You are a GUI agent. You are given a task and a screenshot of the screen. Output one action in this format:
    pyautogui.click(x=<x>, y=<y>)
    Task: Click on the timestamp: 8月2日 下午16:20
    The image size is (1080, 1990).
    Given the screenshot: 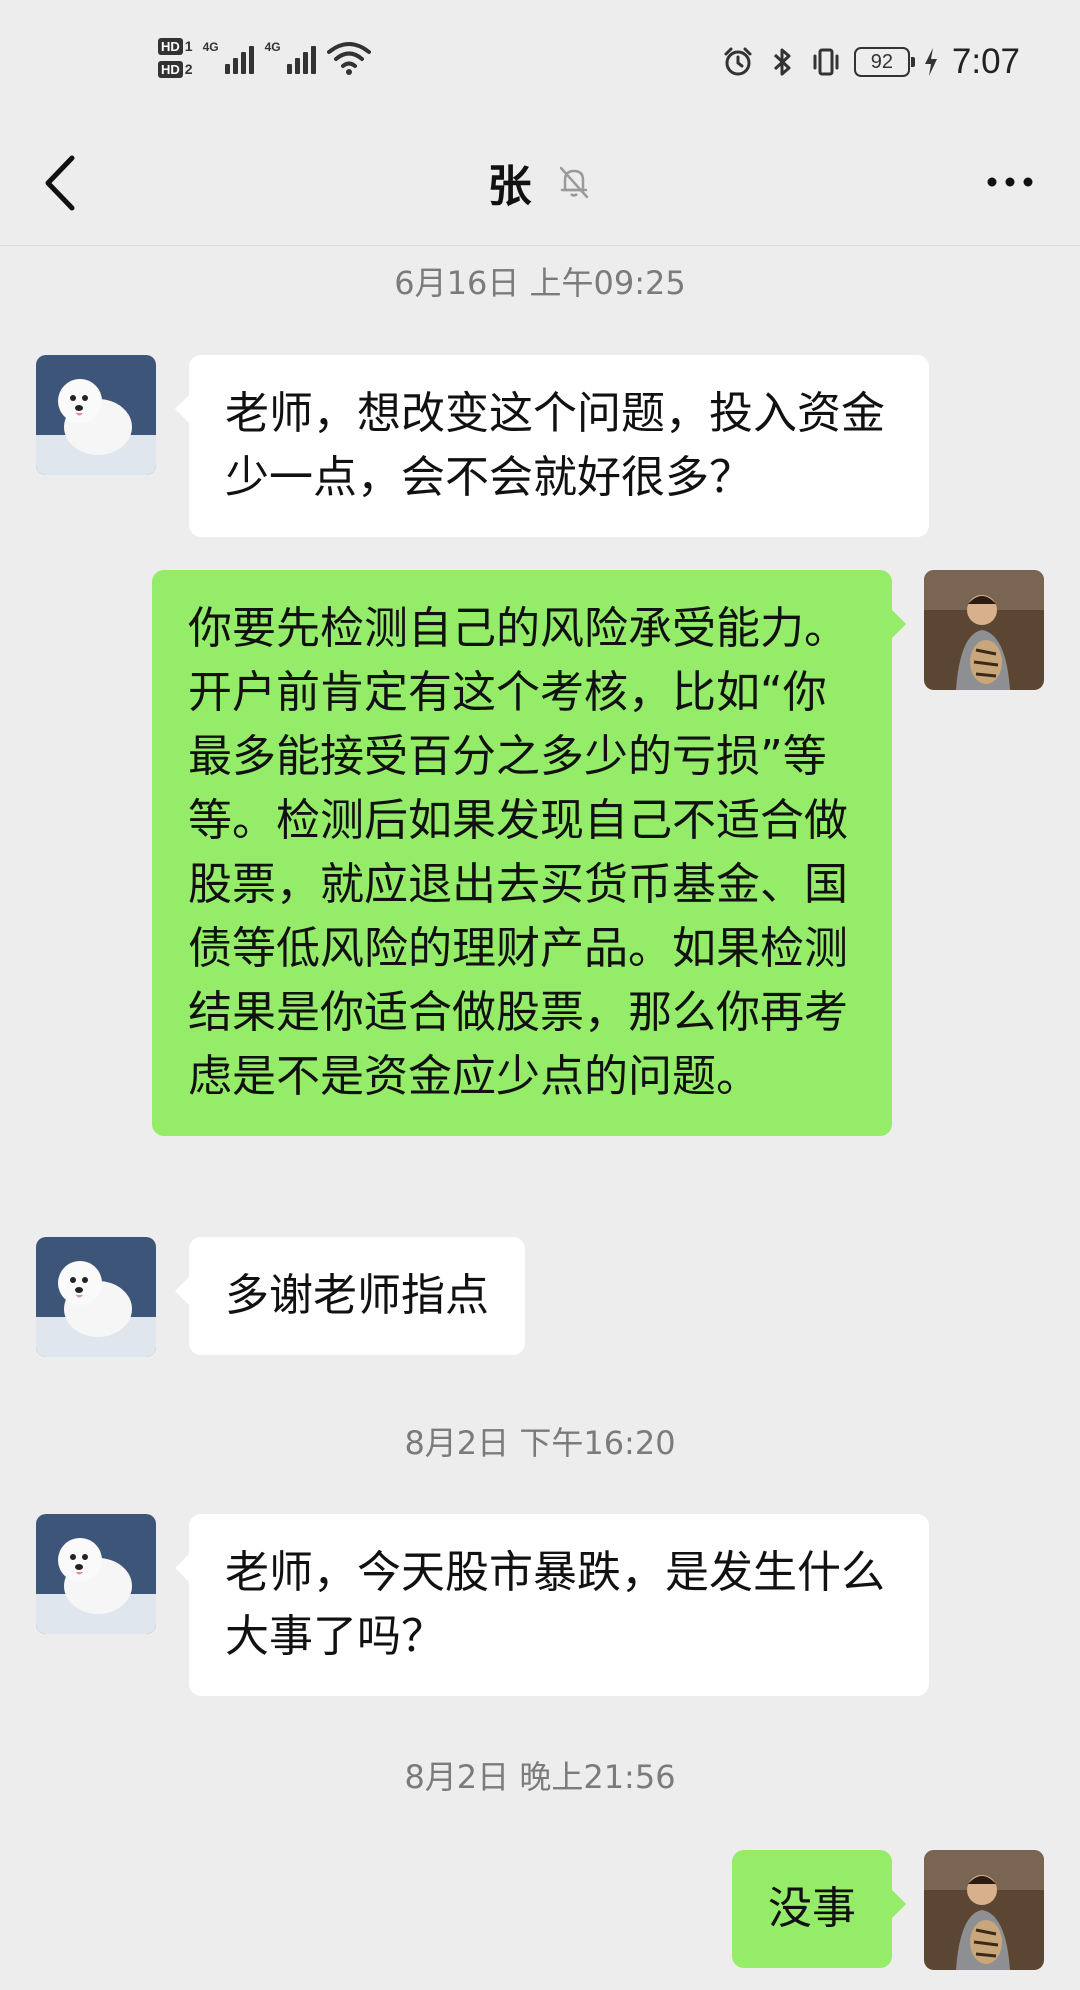 What is the action you would take?
    pyautogui.click(x=540, y=1443)
    